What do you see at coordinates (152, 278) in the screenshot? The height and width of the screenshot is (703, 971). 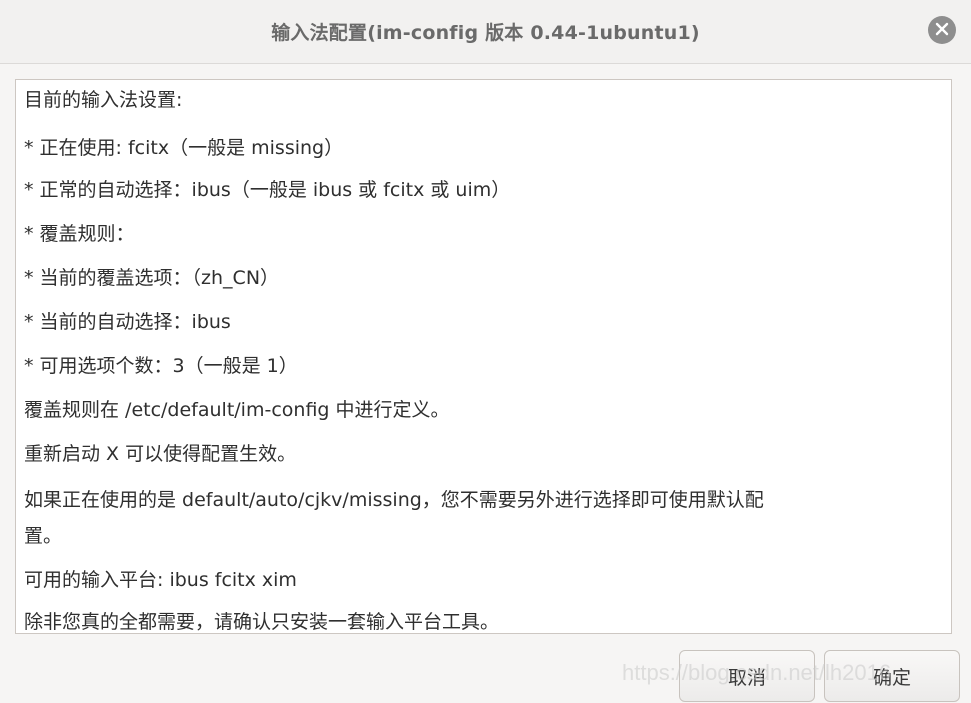 I see `message-line: * 当前的覆盖选项：（zh_CN）` at bounding box center [152, 278].